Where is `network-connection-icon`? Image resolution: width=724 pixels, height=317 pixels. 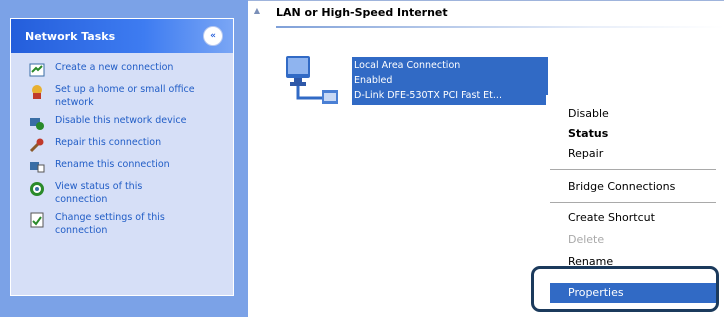 network-connection-icon is located at coordinates (313, 80).